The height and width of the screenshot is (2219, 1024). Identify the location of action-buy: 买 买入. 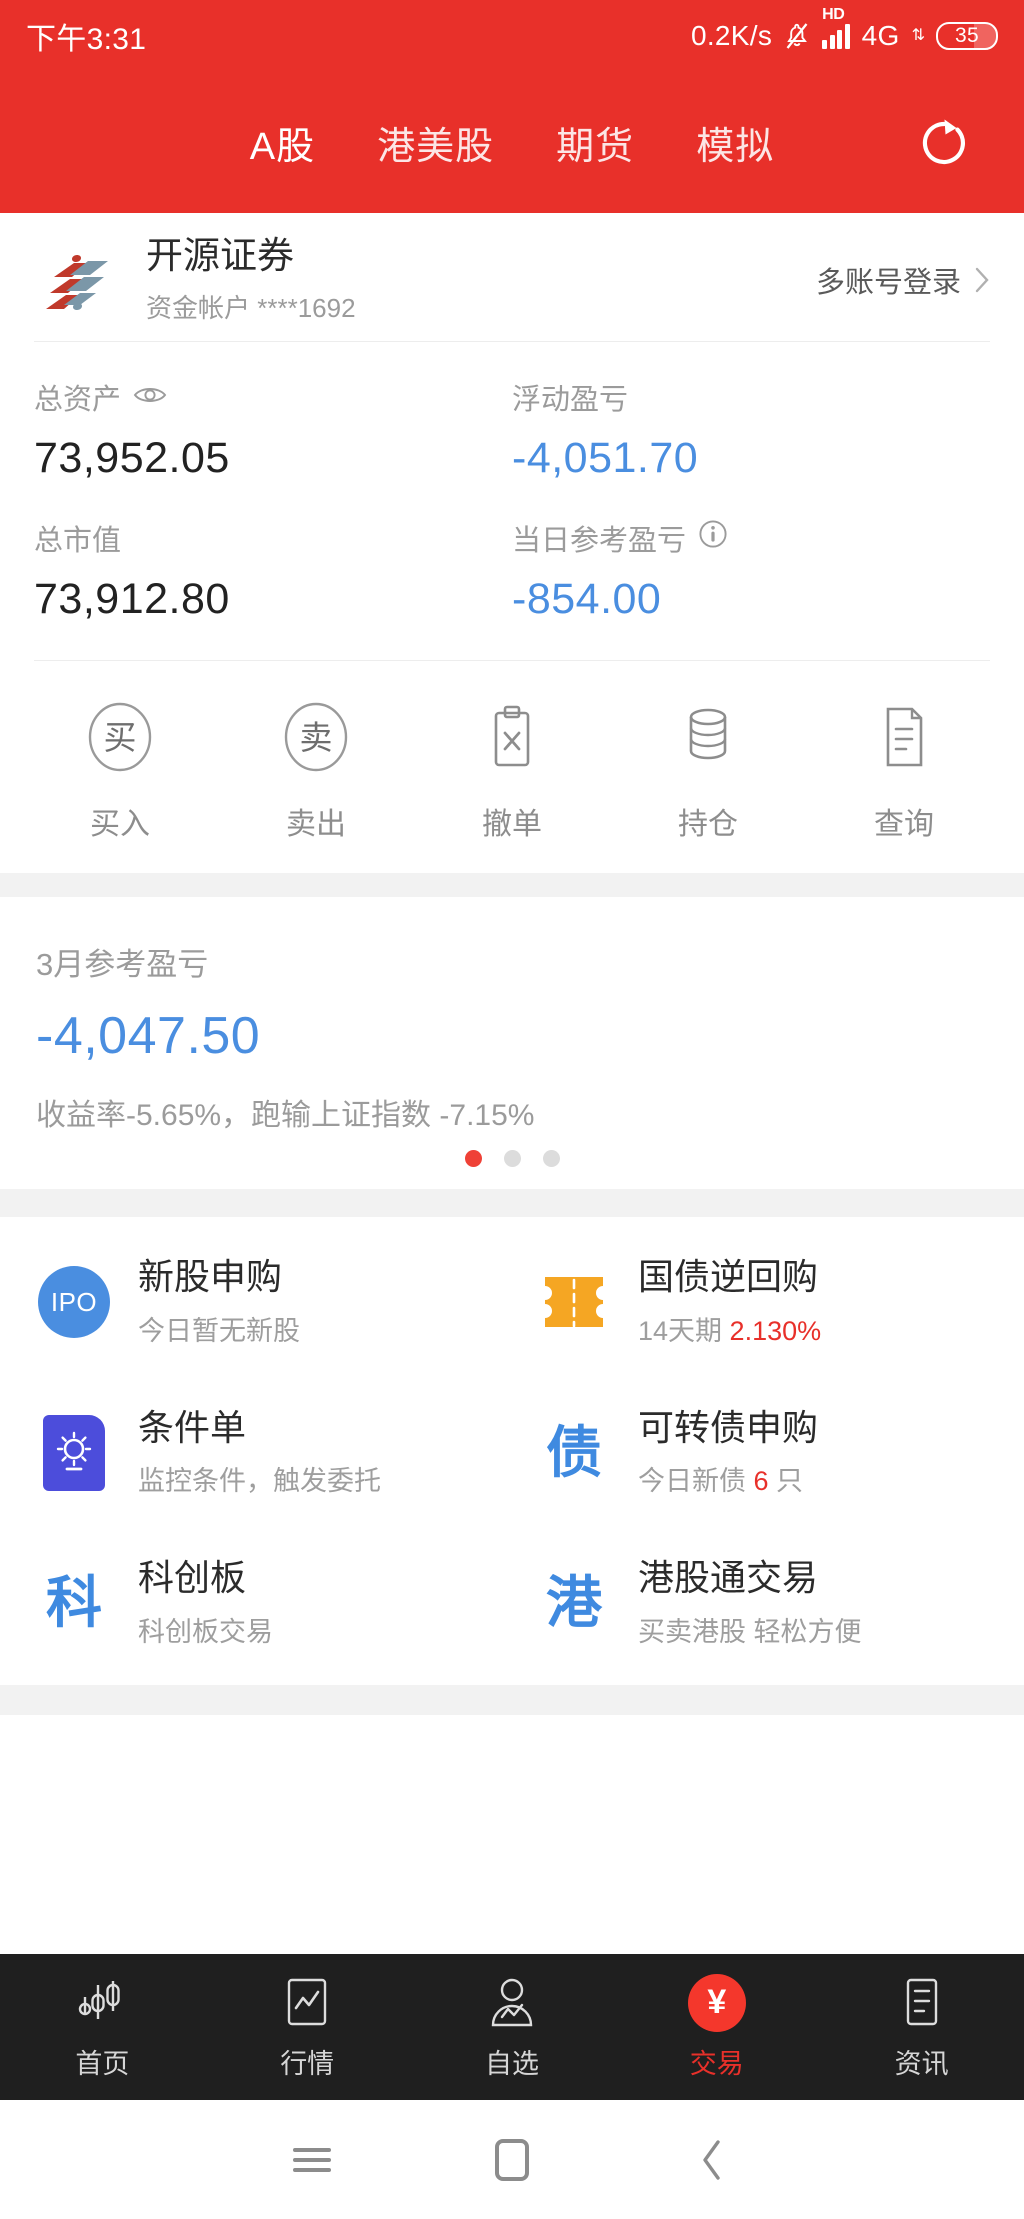
(120, 770).